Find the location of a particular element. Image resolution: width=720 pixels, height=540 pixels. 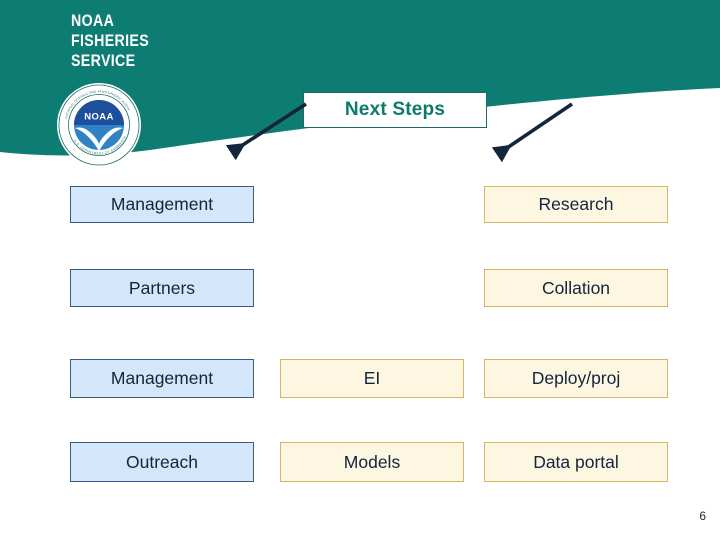

noaa-wordmark: NOAA FISHERIES SERVICE is located at coordinates (110, 41).